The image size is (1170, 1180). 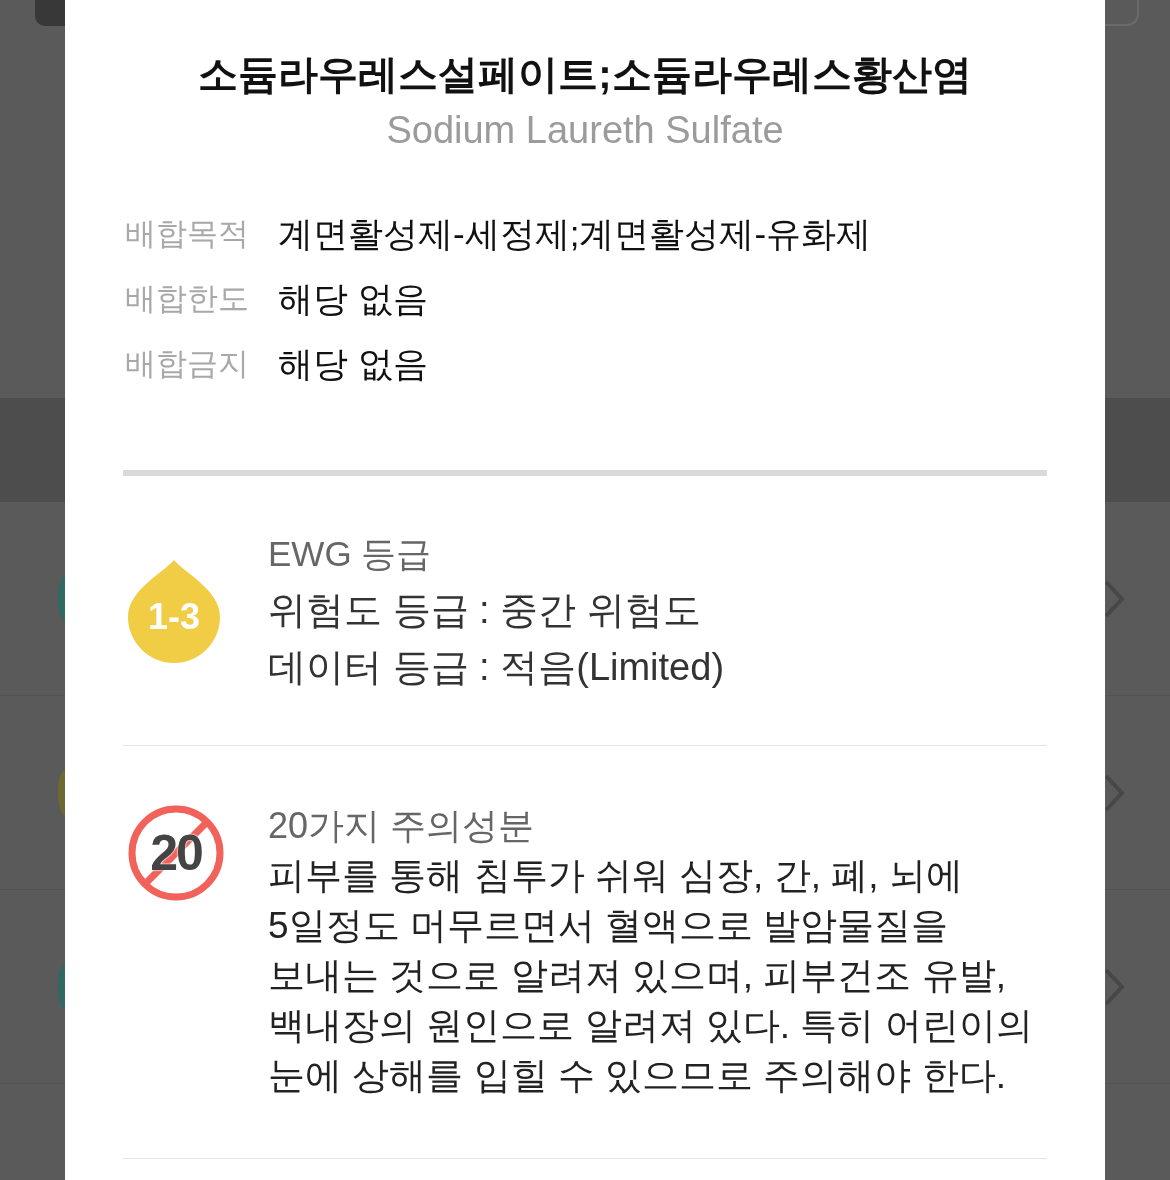 What do you see at coordinates (497, 667) in the screenshot?
I see `grade-line: 데이터 등급 : 적음(Limited)` at bounding box center [497, 667].